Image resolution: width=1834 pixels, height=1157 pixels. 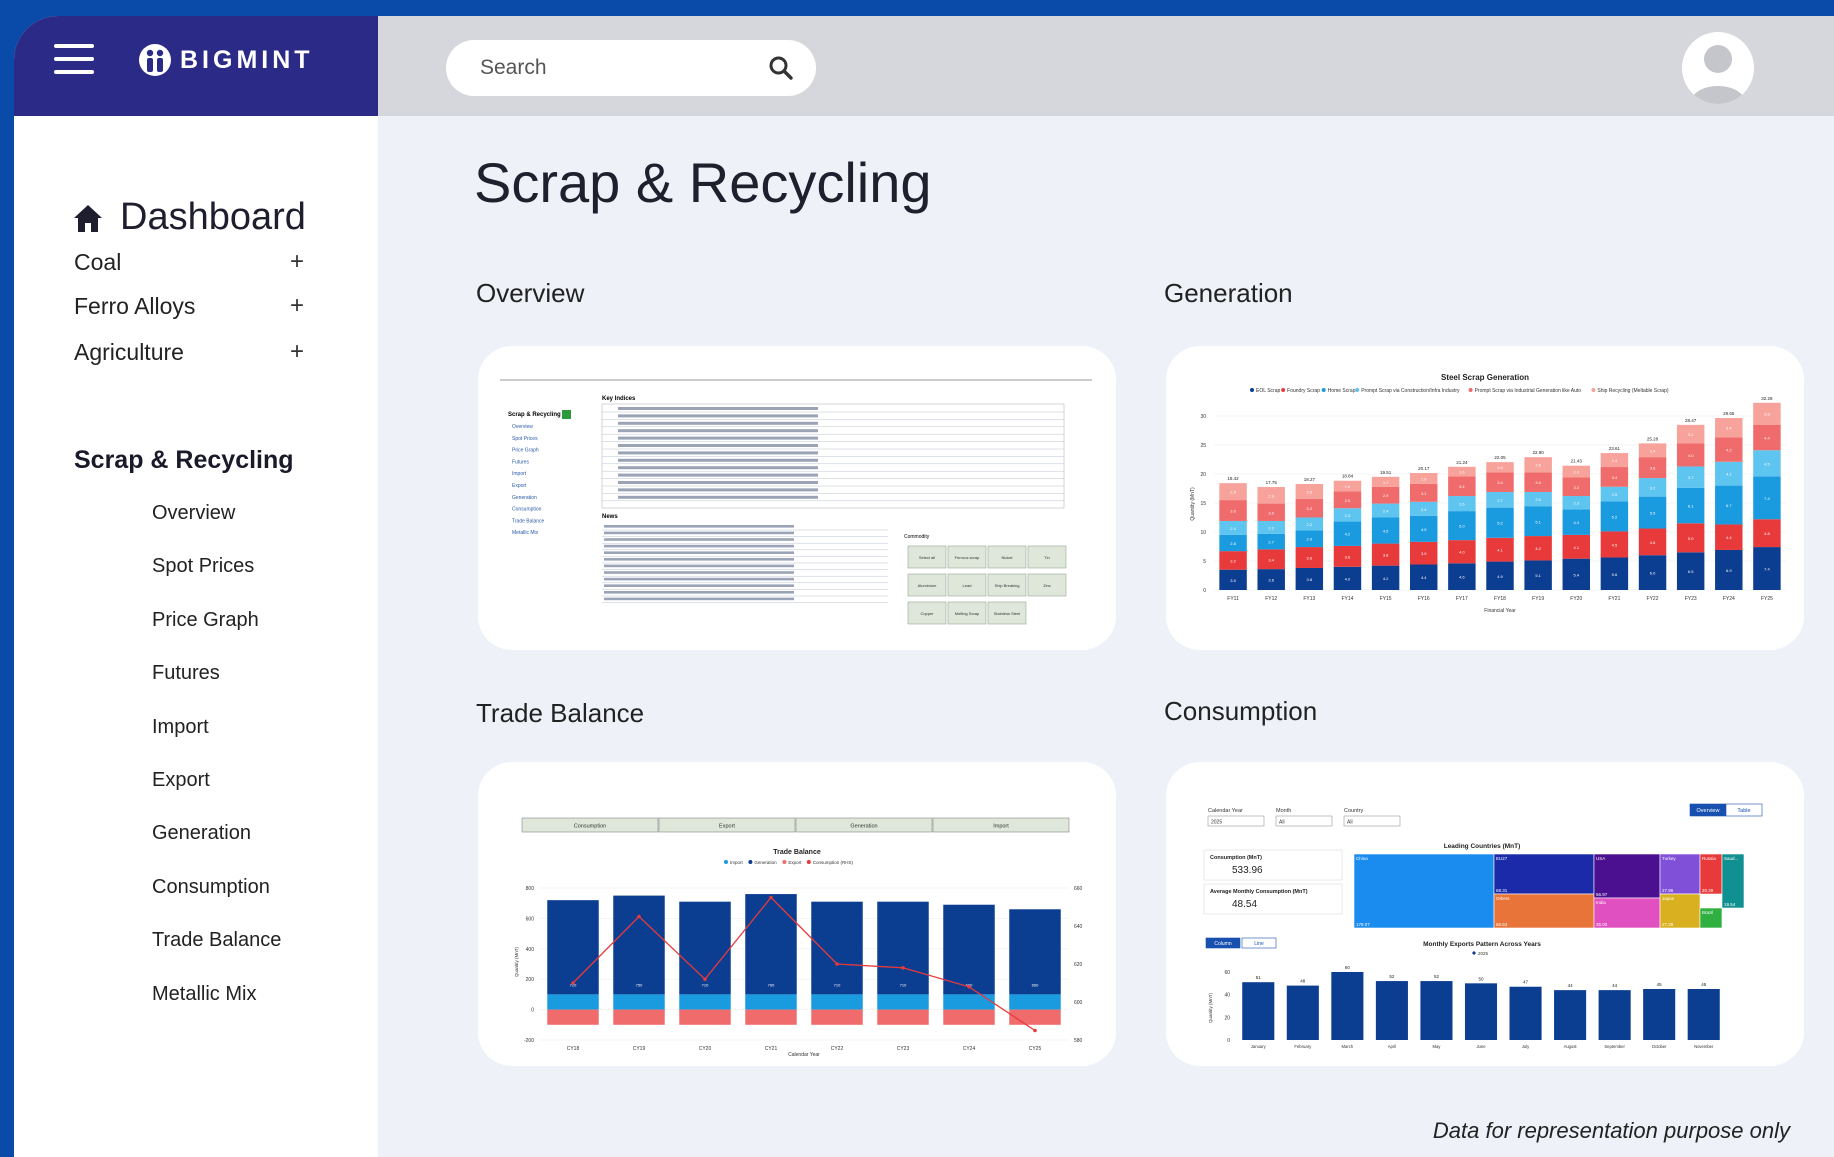 What do you see at coordinates (781, 68) in the screenshot?
I see `search-icon` at bounding box center [781, 68].